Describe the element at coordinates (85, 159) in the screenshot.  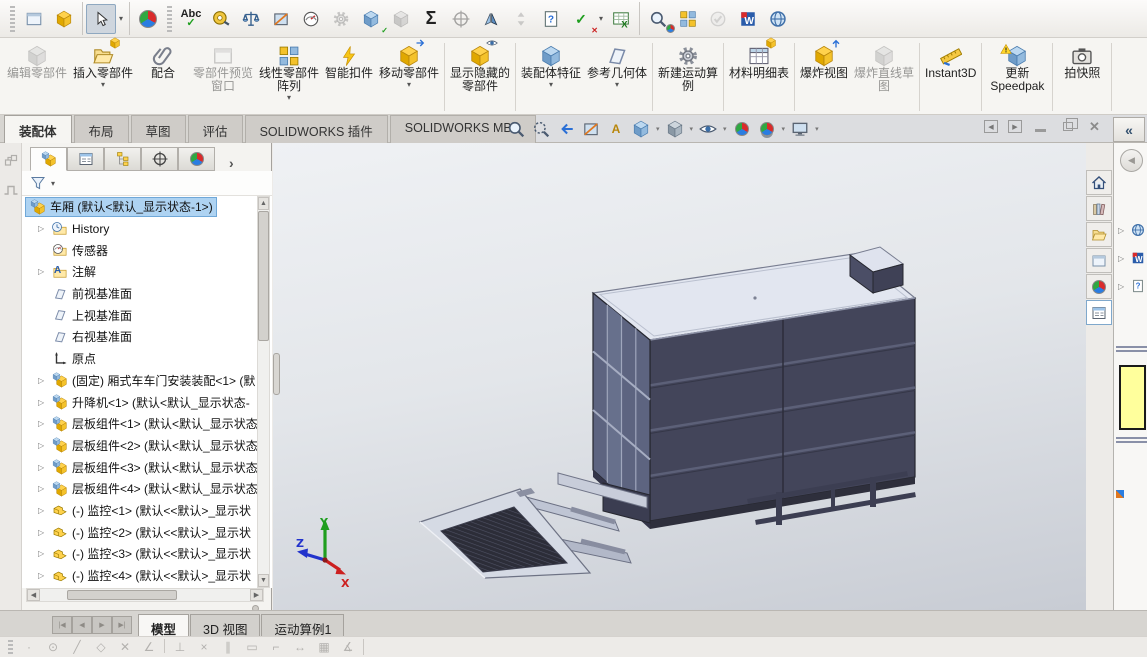
I see `tab-property-manager` at that location.